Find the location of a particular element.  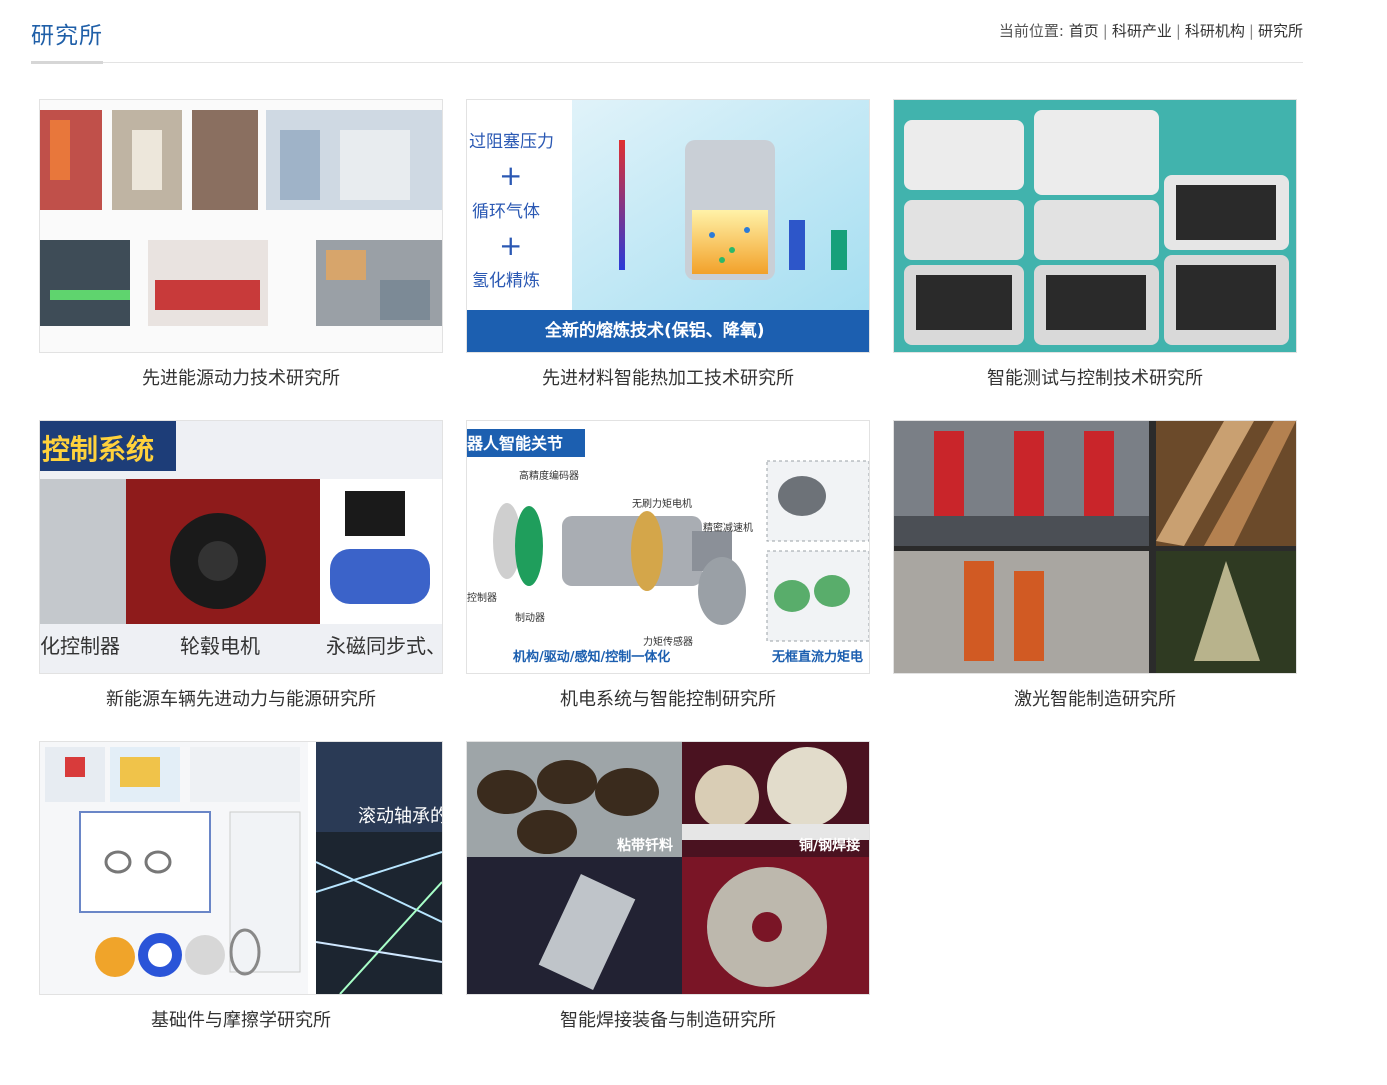

page-header: 研究所 当前位置: 首页 | 科研产业 | 科研机构 | 研究所 is located at coordinates (667, 32).